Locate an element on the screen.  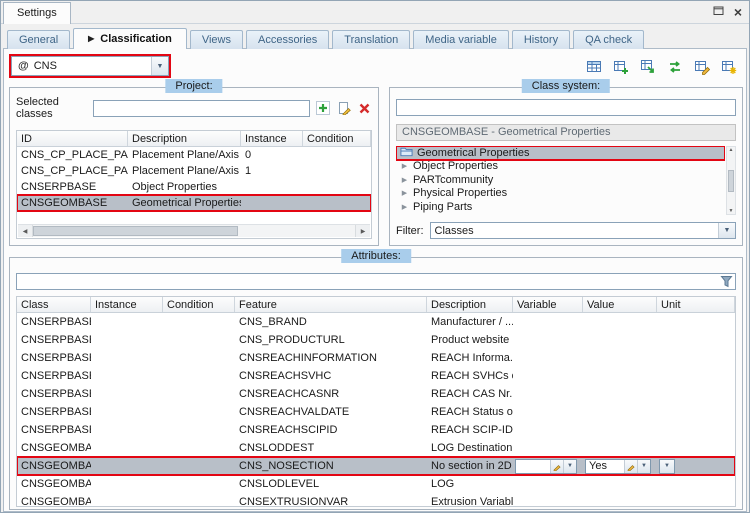
attributes-row: CNSERPBASE CNSREACHCASNR REACH CAS Nr. is located at coordinates (376, 394).